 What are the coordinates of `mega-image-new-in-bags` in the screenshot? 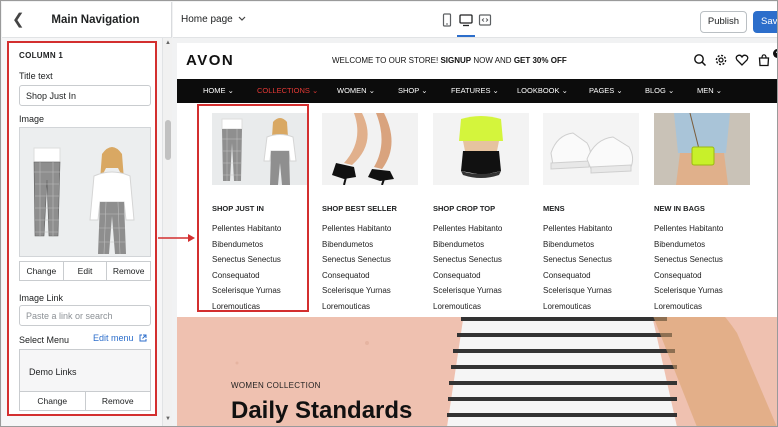 It's located at (702, 149).